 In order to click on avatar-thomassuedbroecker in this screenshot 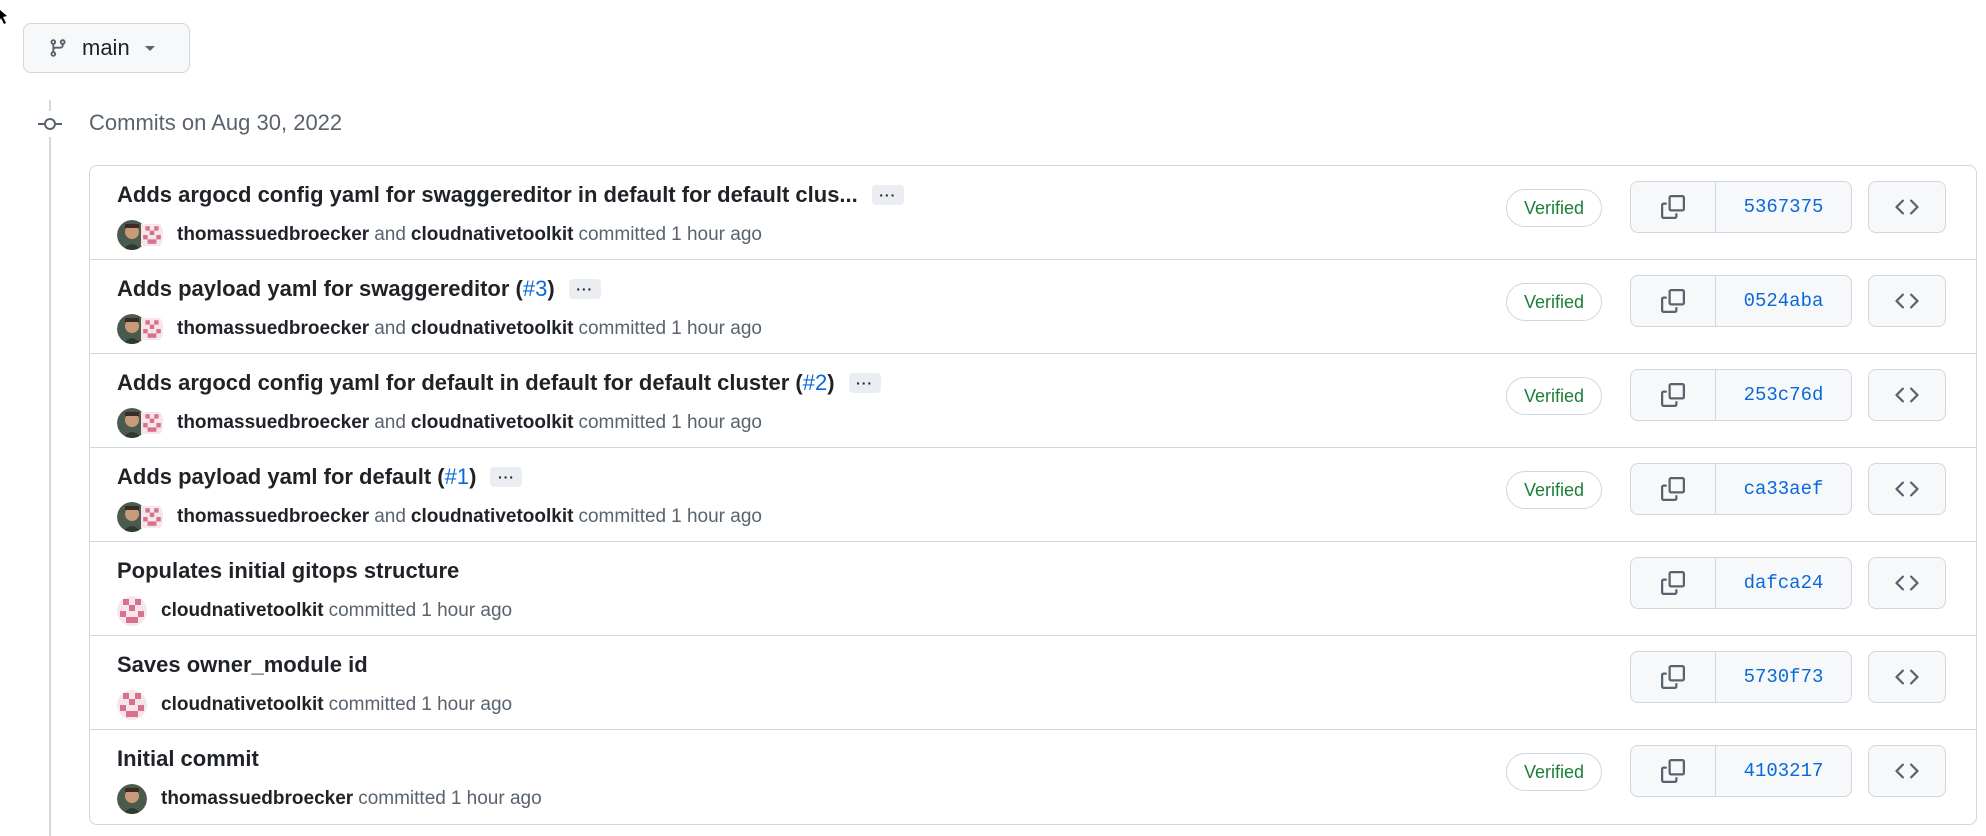, I will do `click(132, 799)`.